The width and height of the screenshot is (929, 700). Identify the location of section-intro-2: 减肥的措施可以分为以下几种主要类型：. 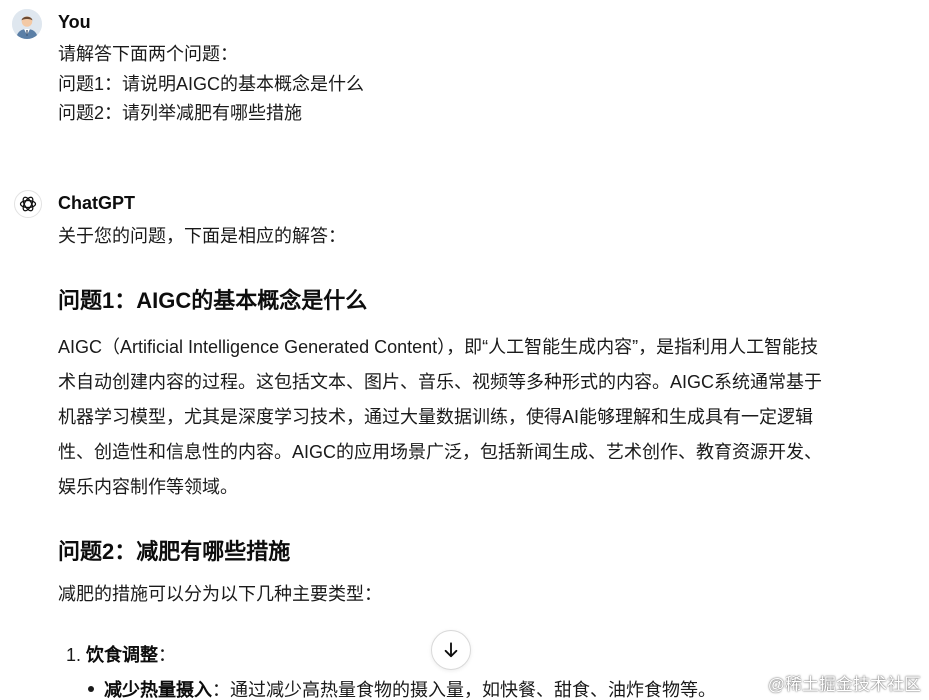
(220, 594).